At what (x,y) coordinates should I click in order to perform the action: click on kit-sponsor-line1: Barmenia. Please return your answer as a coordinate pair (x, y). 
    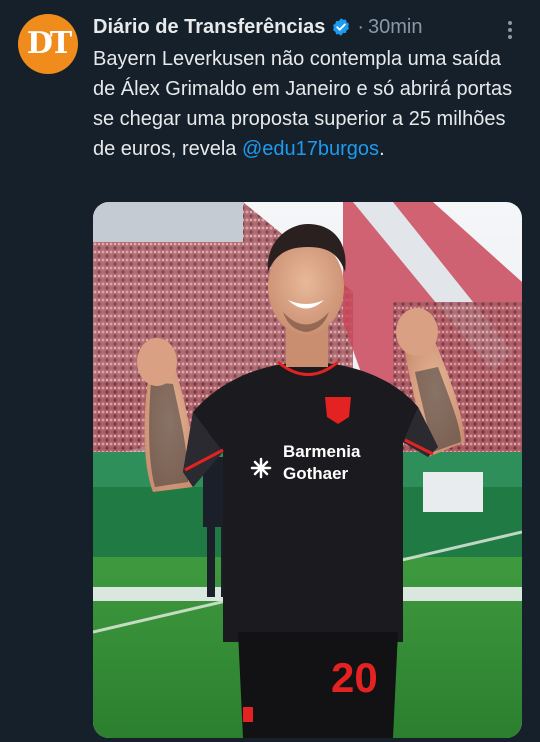
    Looking at the image, I should click on (322, 451).